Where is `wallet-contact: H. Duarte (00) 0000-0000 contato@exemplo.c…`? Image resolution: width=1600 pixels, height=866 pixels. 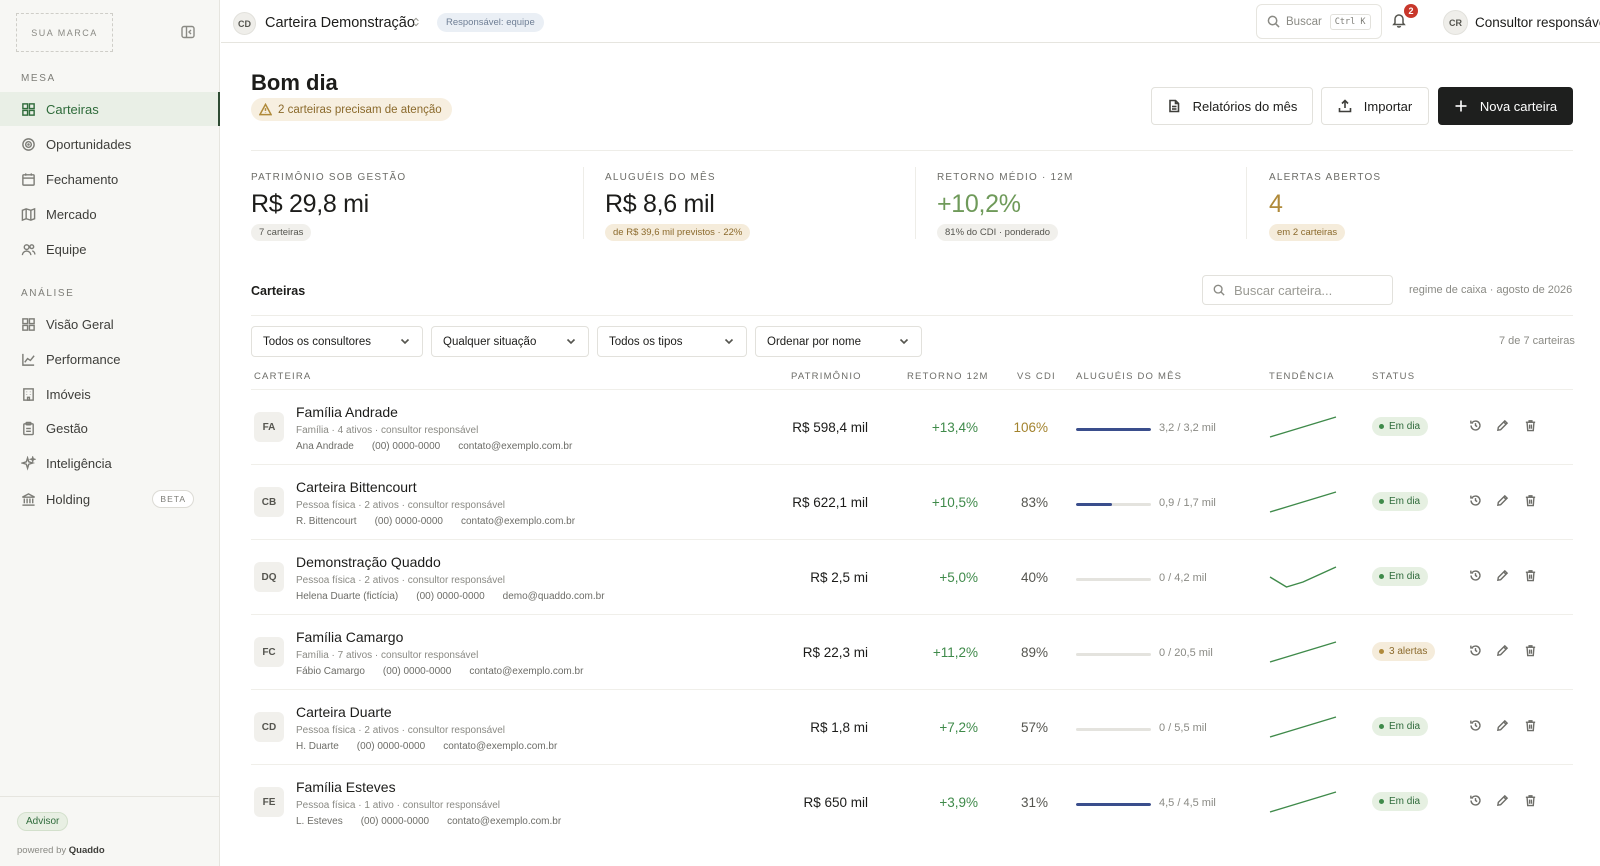 wallet-contact: H. Duarte (00) 0000-0000 contato@exemplo.c… is located at coordinates (435, 746).